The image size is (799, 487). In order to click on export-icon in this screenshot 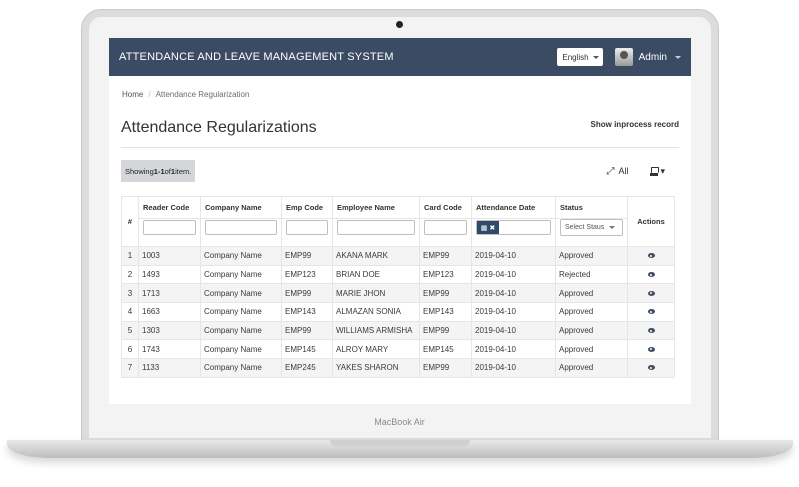, I will do `click(655, 171)`.